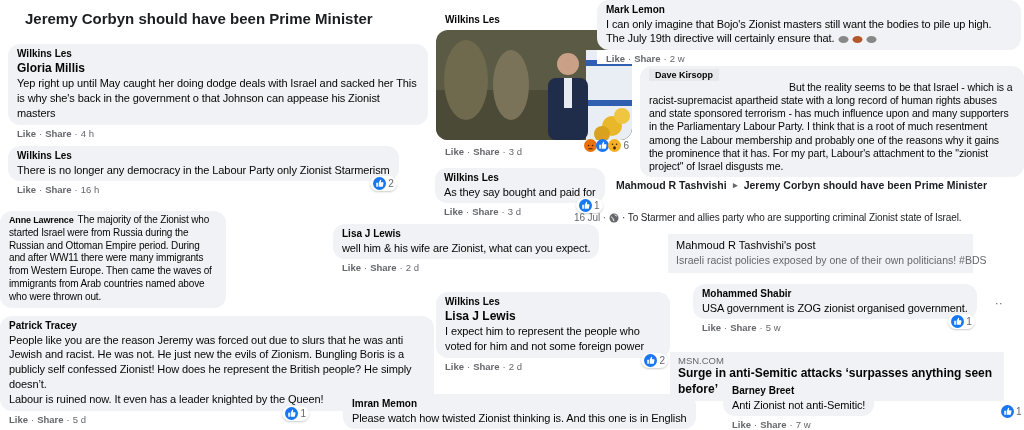  Describe the element at coordinates (384, 404) in the screenshot. I see `comment-author: Imran Memon` at that location.